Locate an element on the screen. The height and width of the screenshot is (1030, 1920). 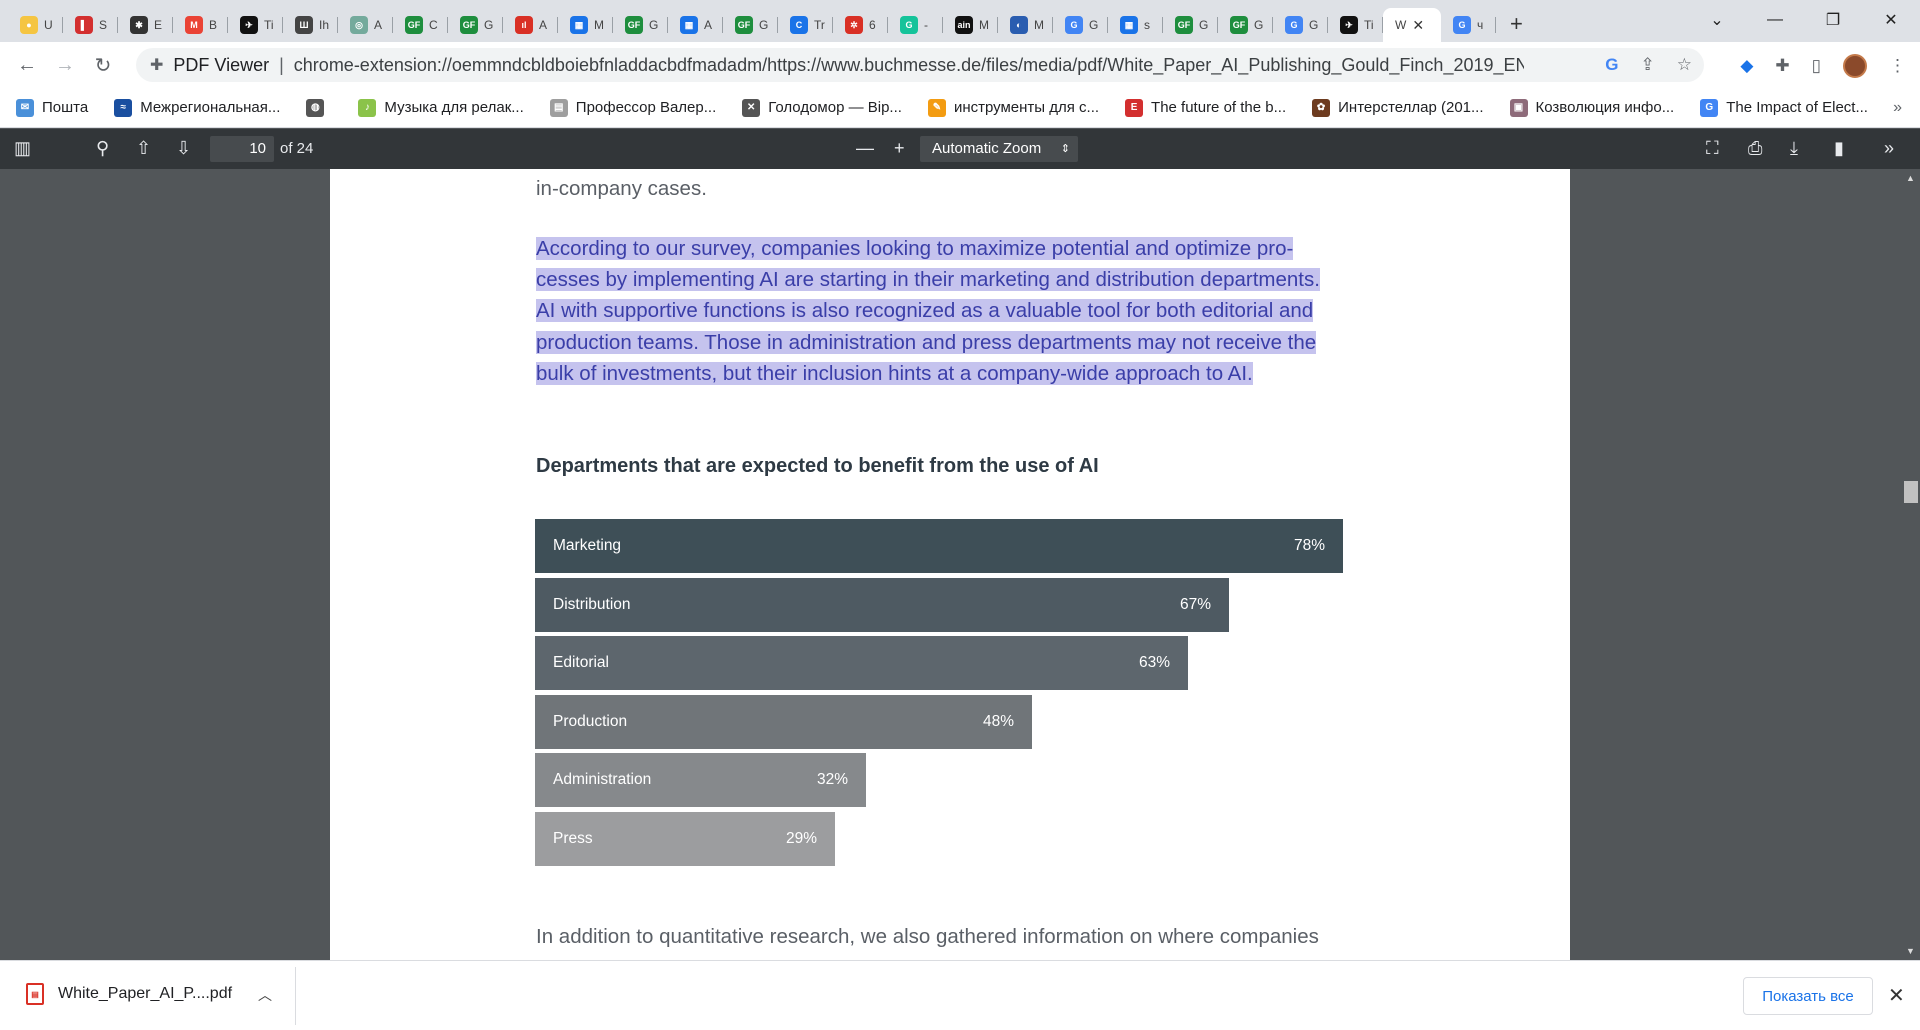
tab: ain M is located at coordinates (970, 25).